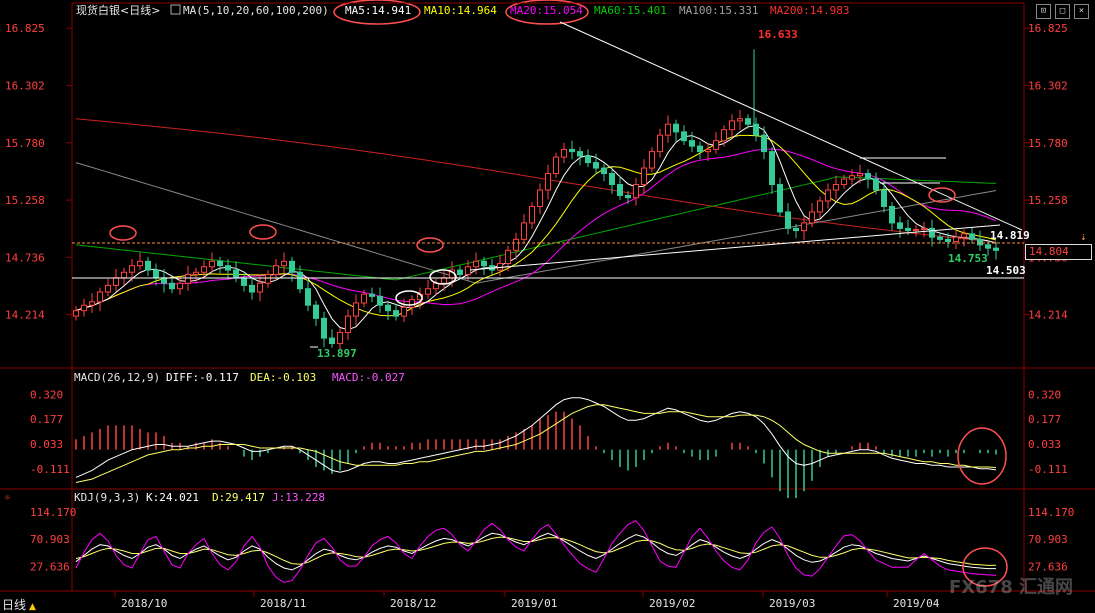  Describe the element at coordinates (1006, 270) in the screenshot. I see `price-annotation: 14.503` at that location.